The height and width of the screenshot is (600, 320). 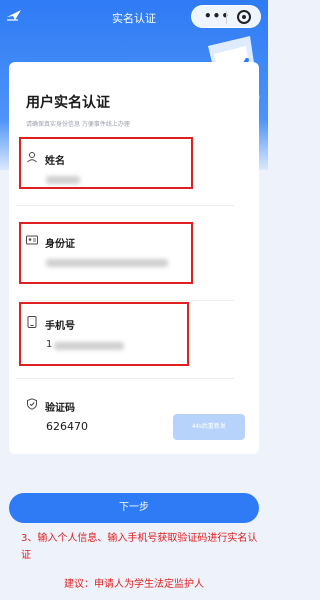 What do you see at coordinates (134, 508) in the screenshot?
I see `next-button: 下一步` at bounding box center [134, 508].